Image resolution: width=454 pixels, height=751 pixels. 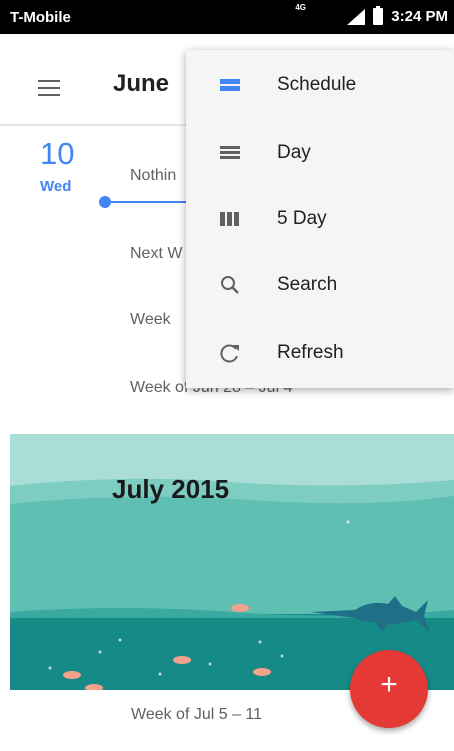 What do you see at coordinates (317, 84) in the screenshot?
I see `menu-item-label: Schedule` at bounding box center [317, 84].